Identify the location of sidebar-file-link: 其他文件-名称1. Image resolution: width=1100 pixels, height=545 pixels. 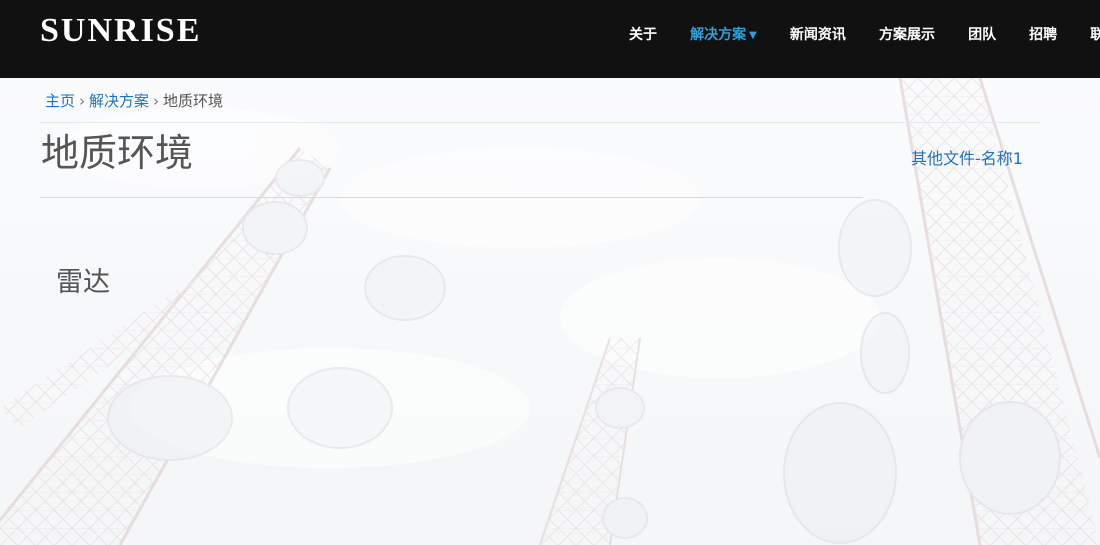
(967, 157).